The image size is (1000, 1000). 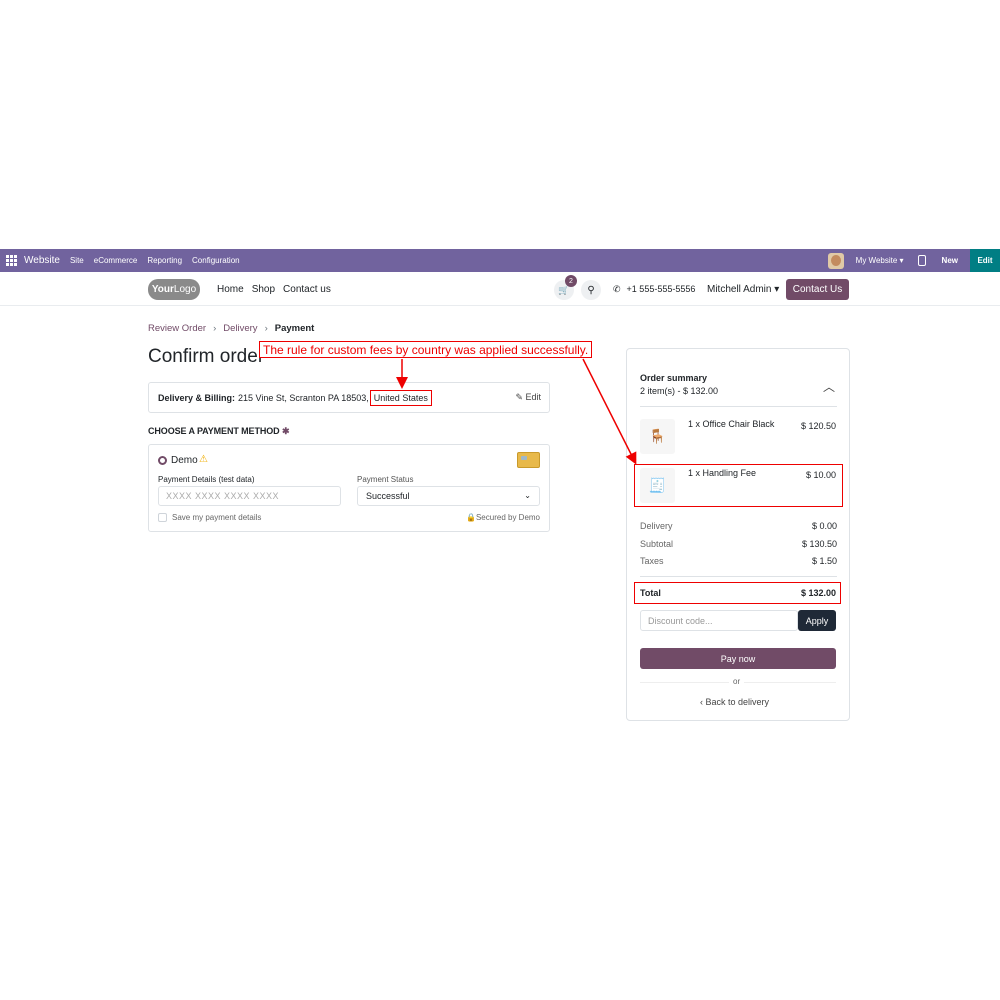 I want to click on admin-menu-ecommerce: eCommerce, so click(x=116, y=260).